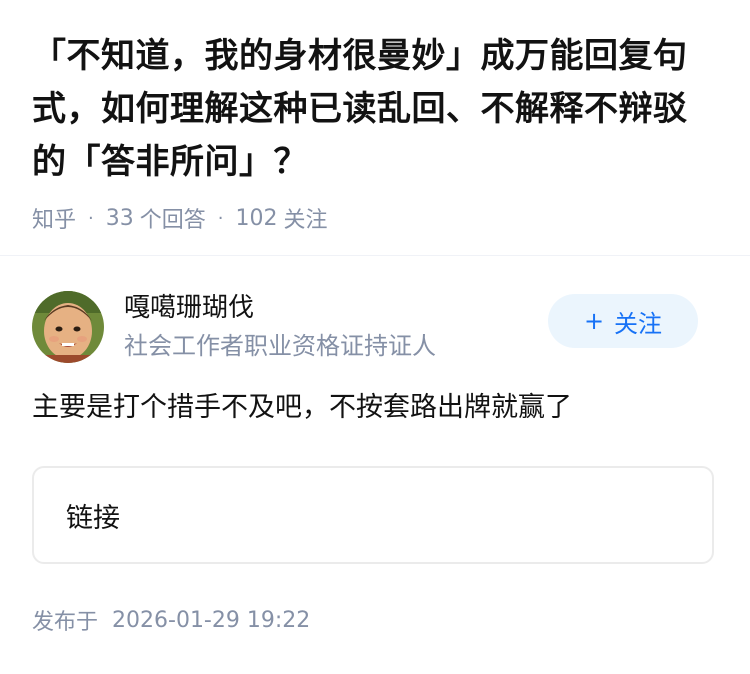 The width and height of the screenshot is (750, 674). Describe the element at coordinates (119, 218) in the screenshot. I see `answer-count: 33` at that location.